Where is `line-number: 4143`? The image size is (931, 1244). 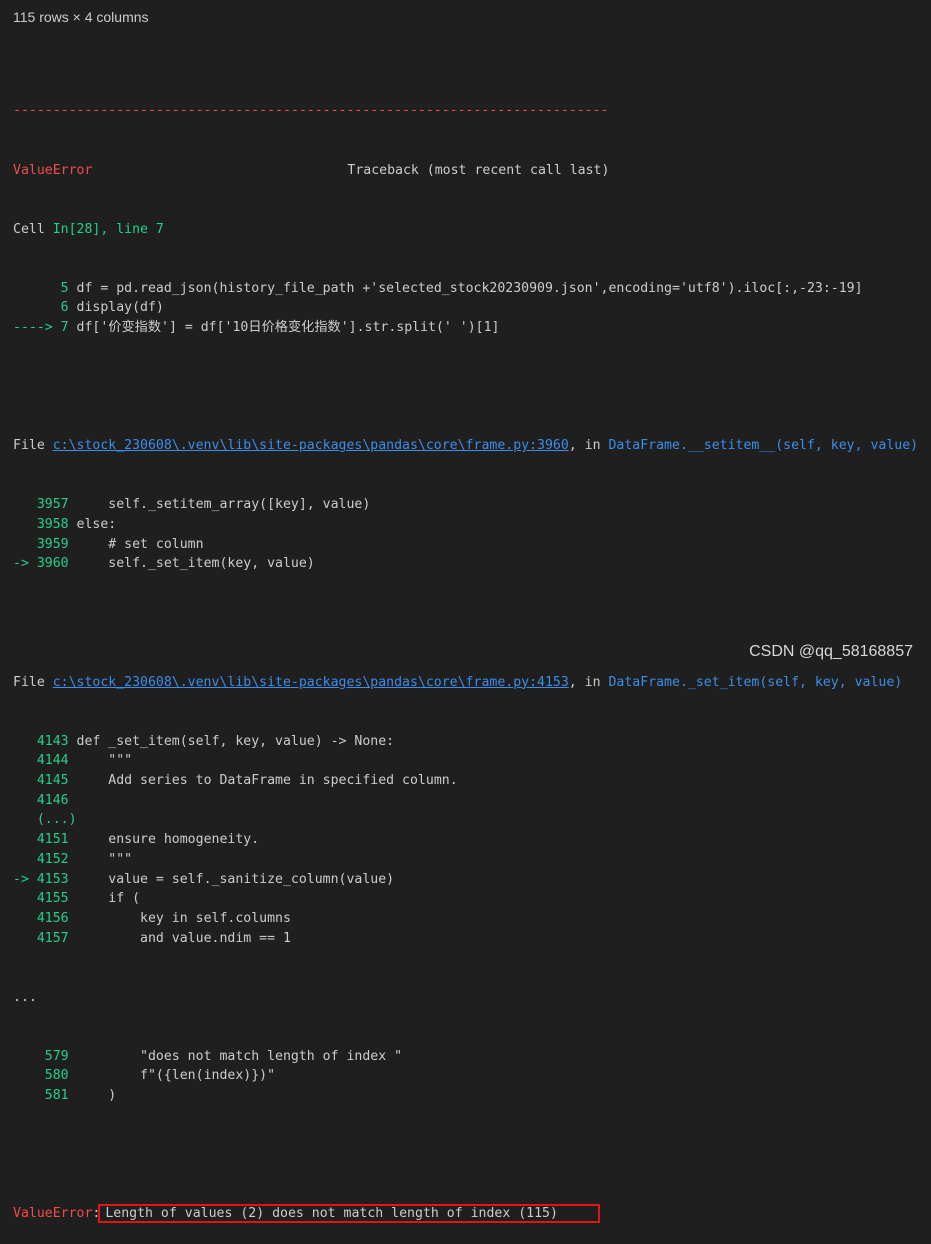
line-number: 4143 is located at coordinates (52, 741).